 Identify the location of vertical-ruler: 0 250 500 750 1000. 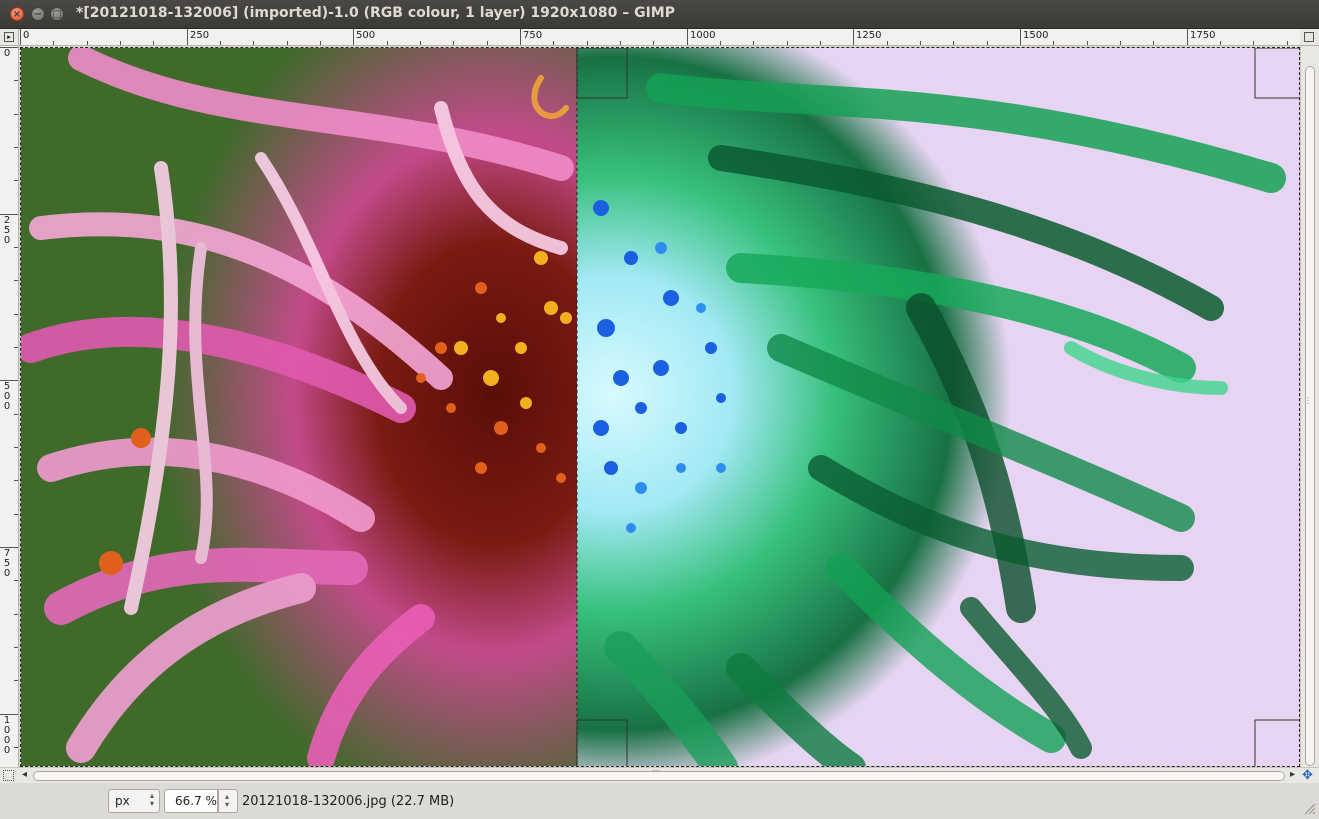
(9, 406).